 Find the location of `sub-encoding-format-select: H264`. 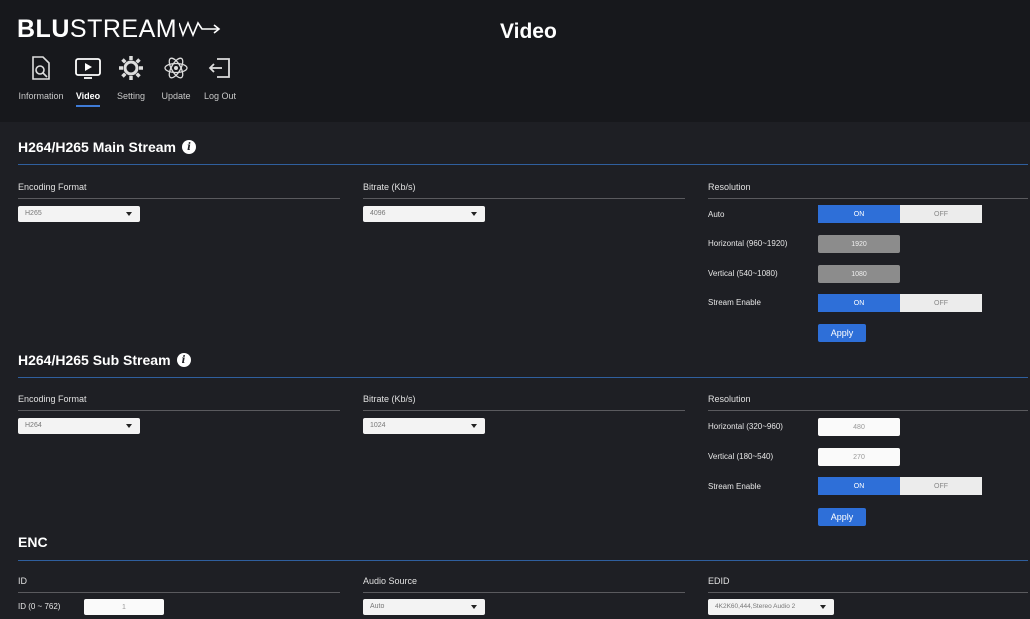

sub-encoding-format-select: H264 is located at coordinates (79, 426).